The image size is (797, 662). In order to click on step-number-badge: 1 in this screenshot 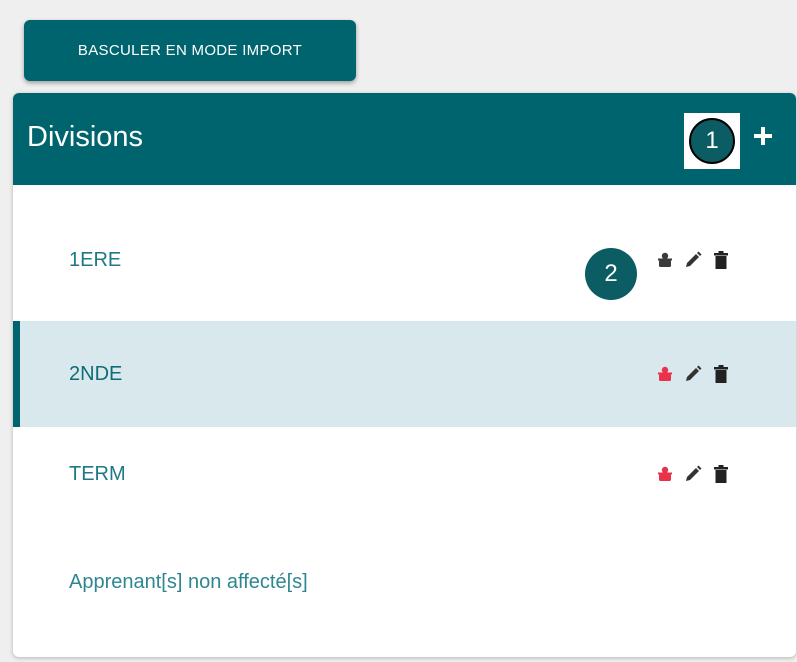, I will do `click(712, 141)`.